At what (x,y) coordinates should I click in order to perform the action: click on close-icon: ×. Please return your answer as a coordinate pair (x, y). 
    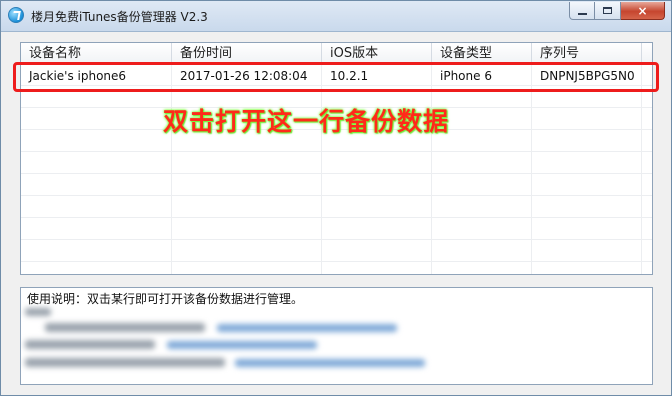
    Looking at the image, I should click on (642, 10).